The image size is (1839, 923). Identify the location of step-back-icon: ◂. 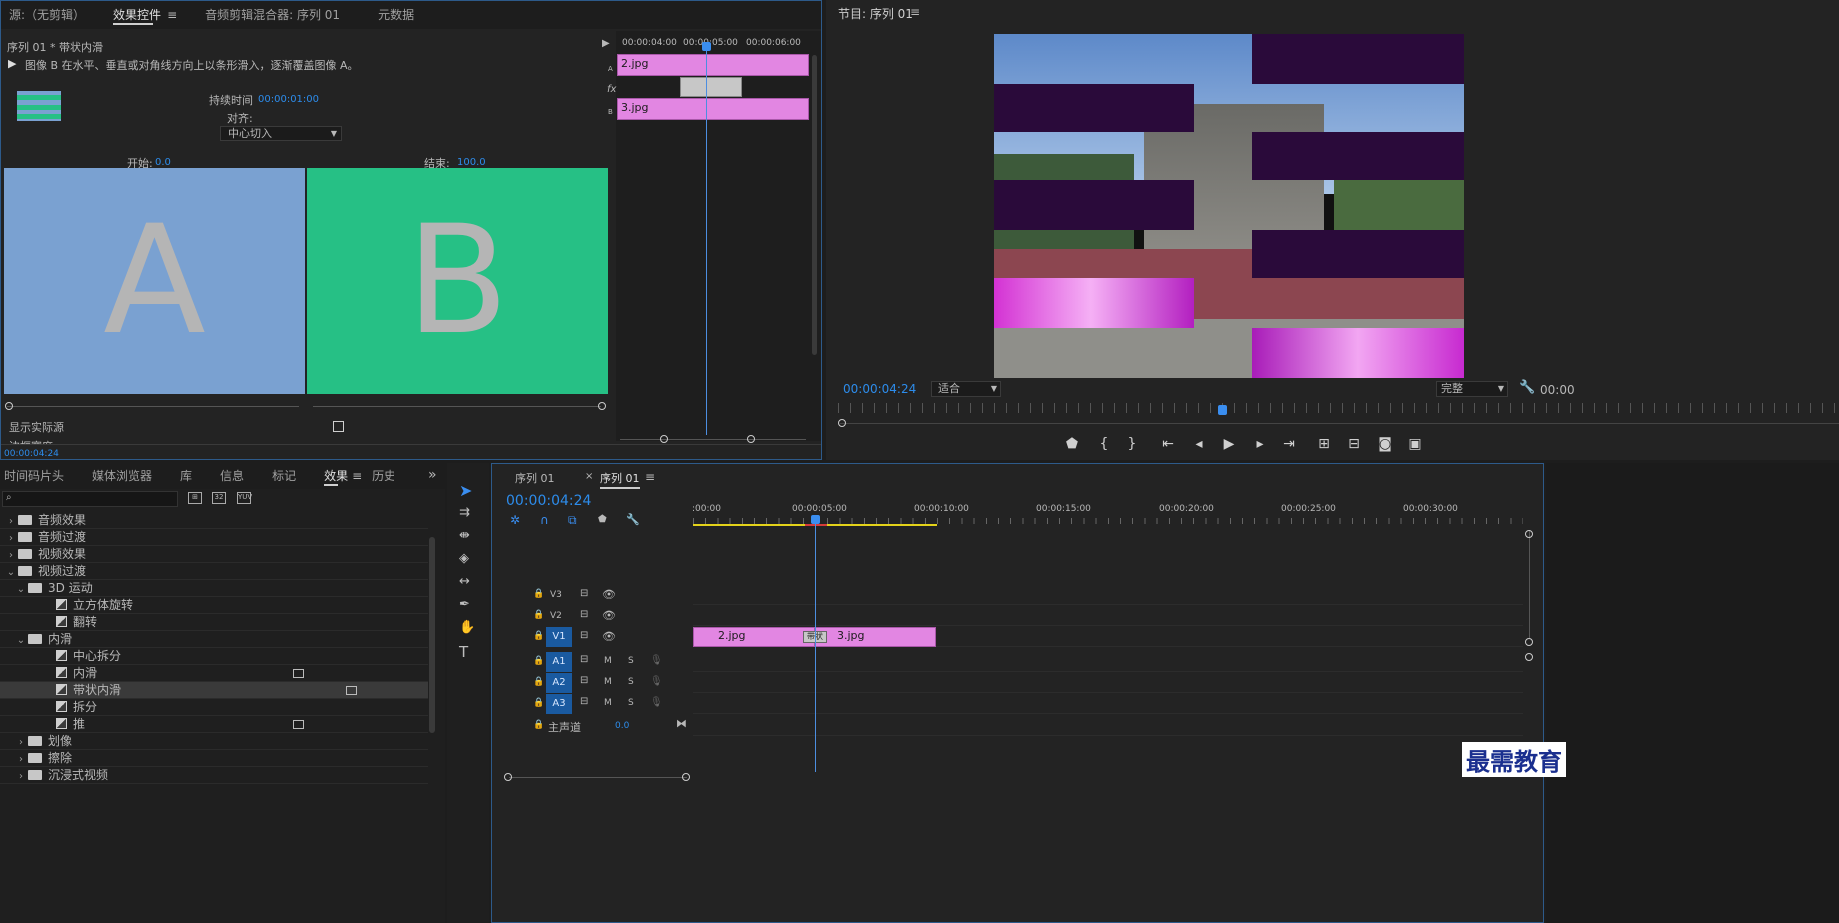
(1199, 444).